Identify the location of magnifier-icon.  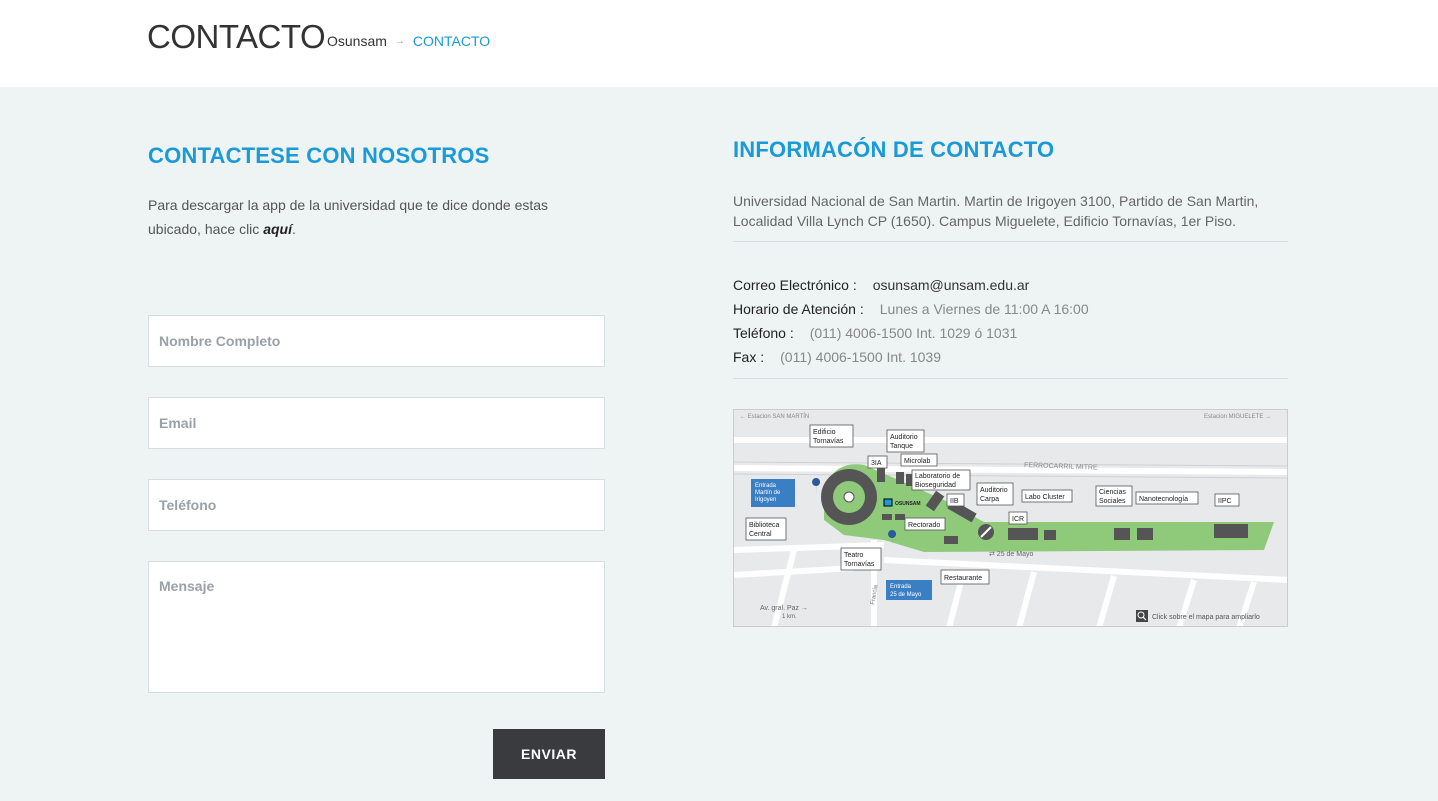
(1142, 616).